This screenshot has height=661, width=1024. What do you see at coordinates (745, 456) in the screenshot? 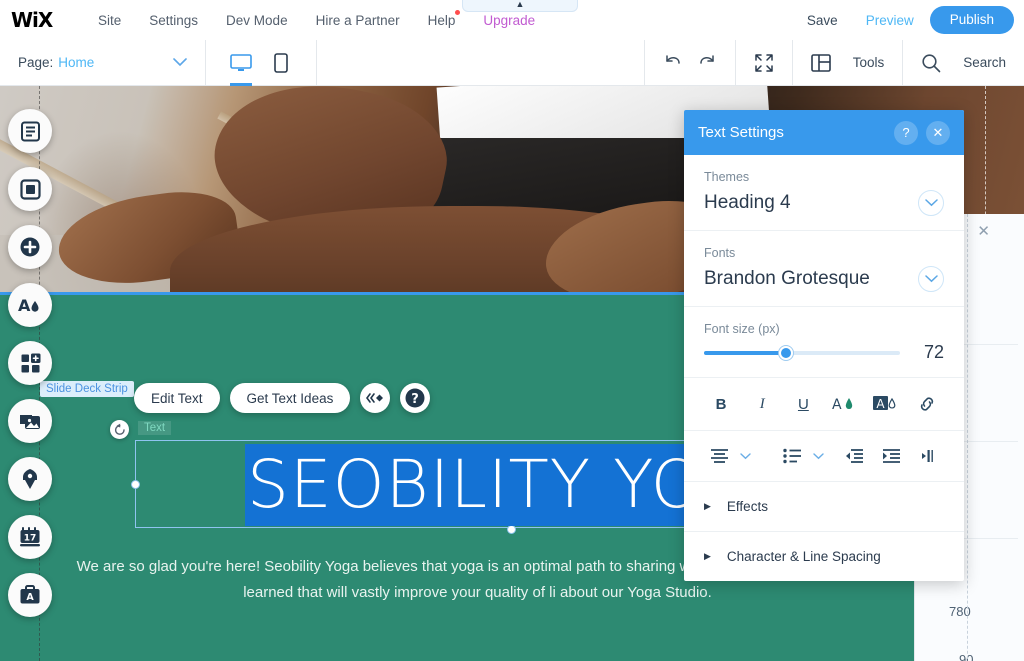
I see `text-align-chevron-down-icon` at bounding box center [745, 456].